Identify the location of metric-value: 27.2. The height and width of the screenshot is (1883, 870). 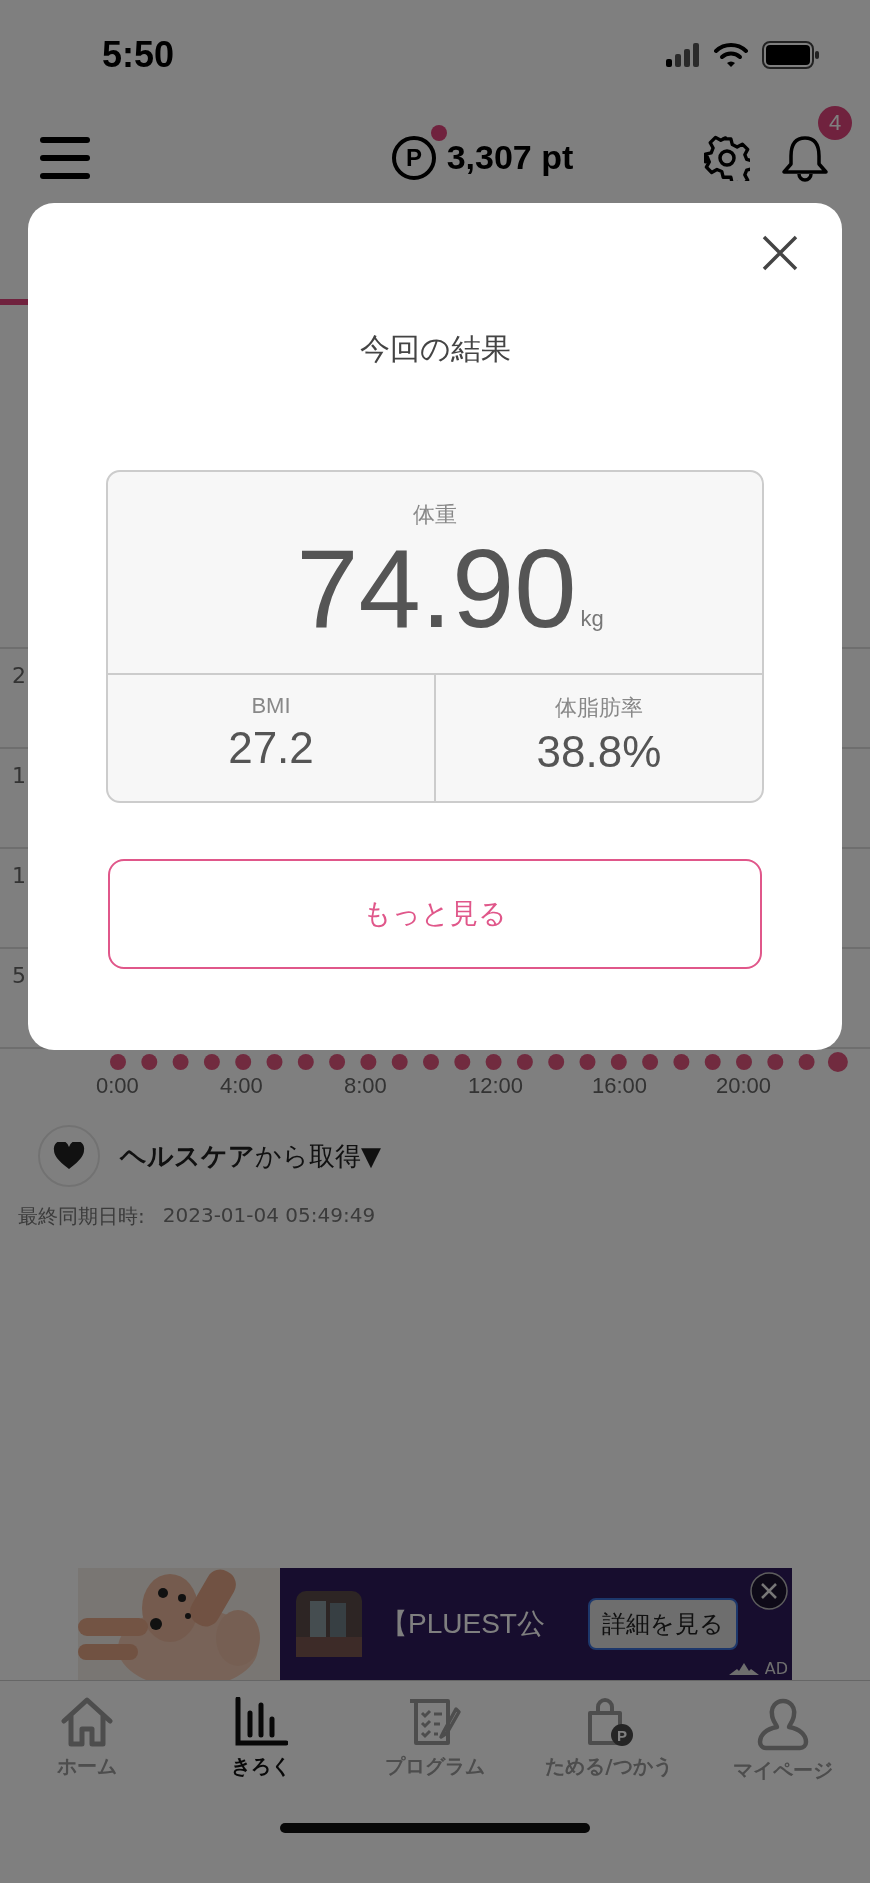
(271, 748).